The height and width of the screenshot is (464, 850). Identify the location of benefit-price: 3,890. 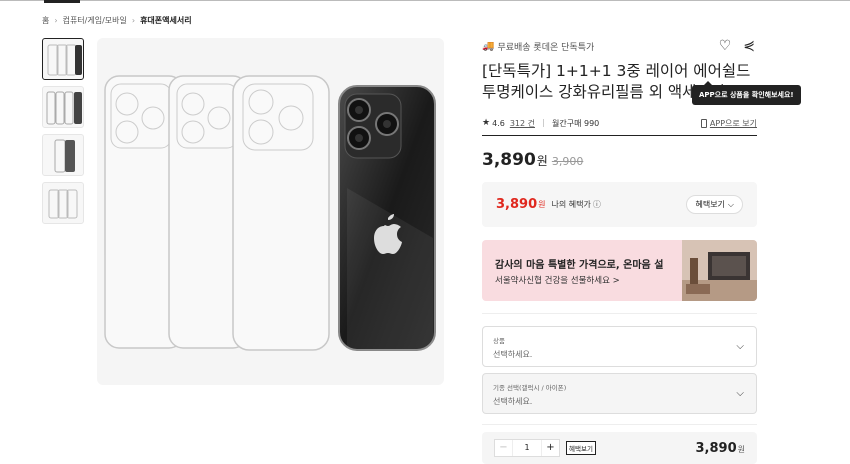
(517, 204).